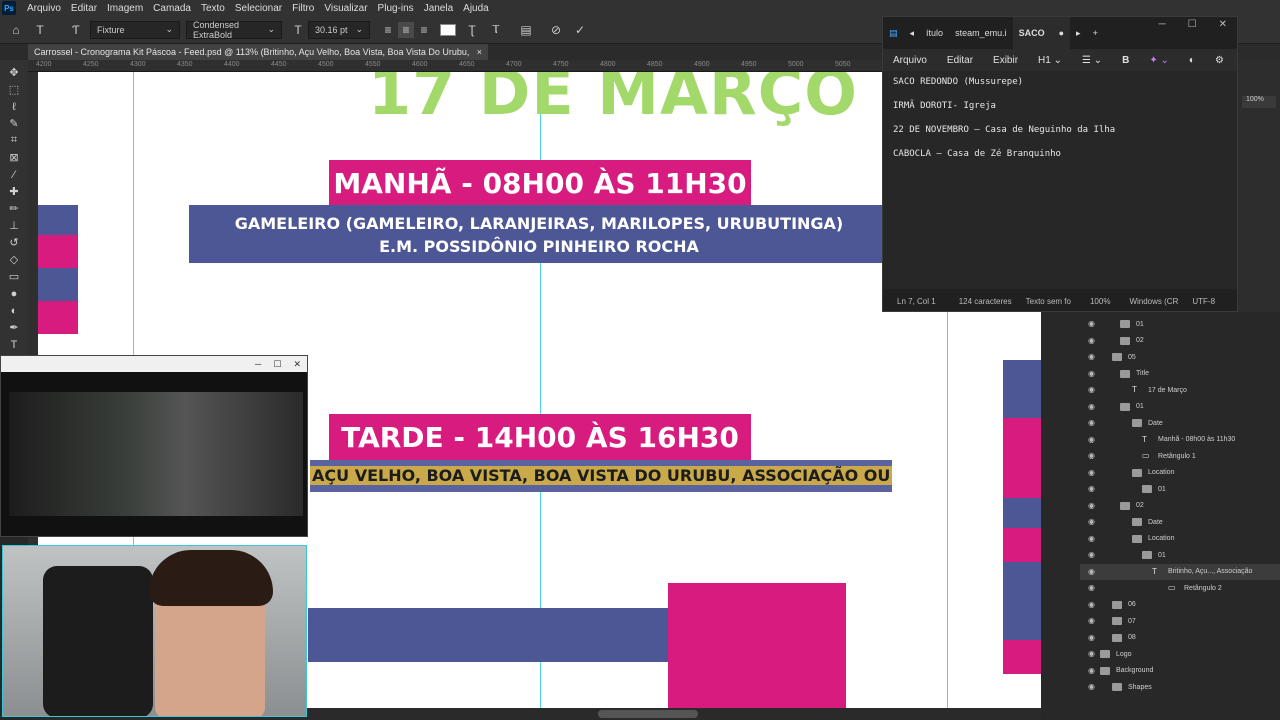  What do you see at coordinates (16, 30) in the screenshot?
I see `home-icon: ⌂` at bounding box center [16, 30].